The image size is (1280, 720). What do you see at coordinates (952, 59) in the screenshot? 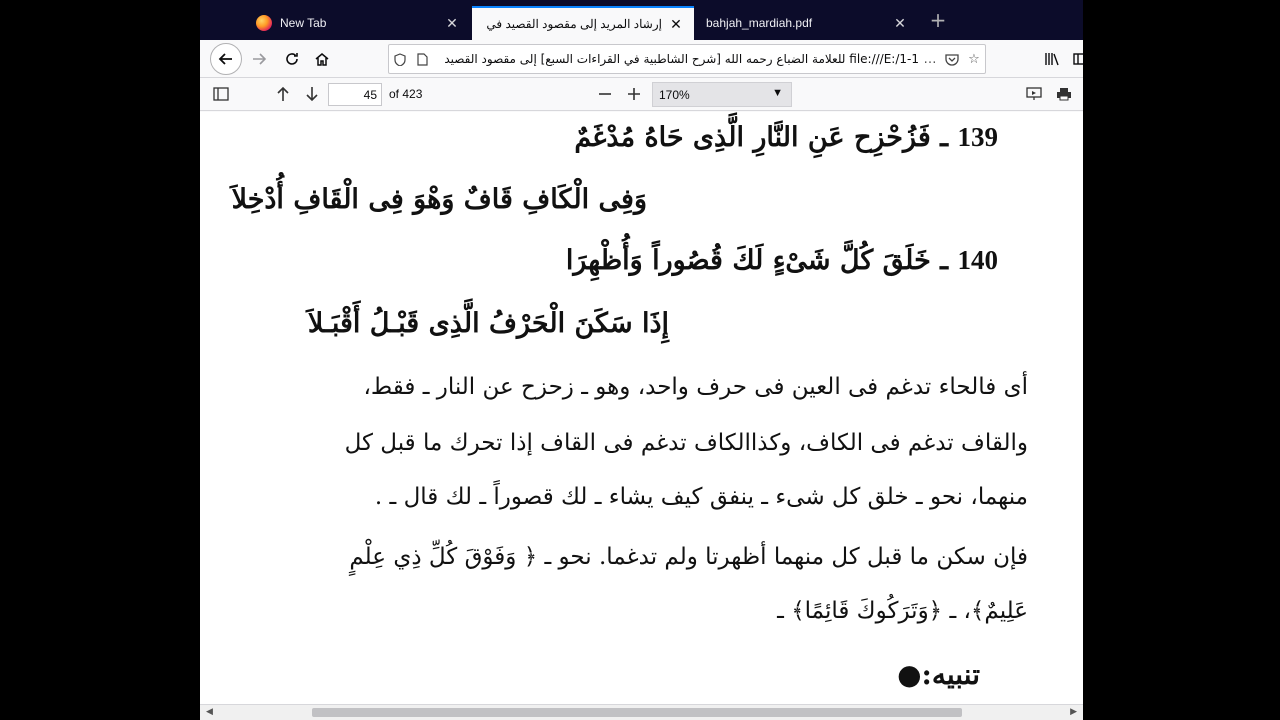
I see `pocket-icon` at bounding box center [952, 59].